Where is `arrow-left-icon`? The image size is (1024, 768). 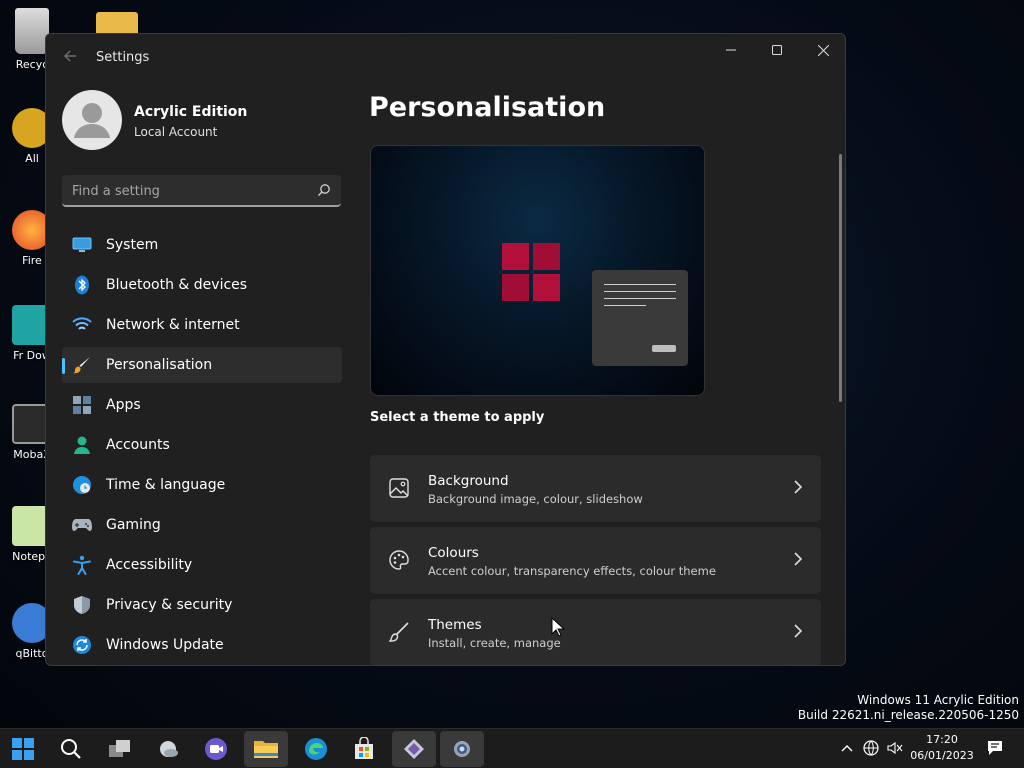
arrow-left-icon is located at coordinates (70, 56).